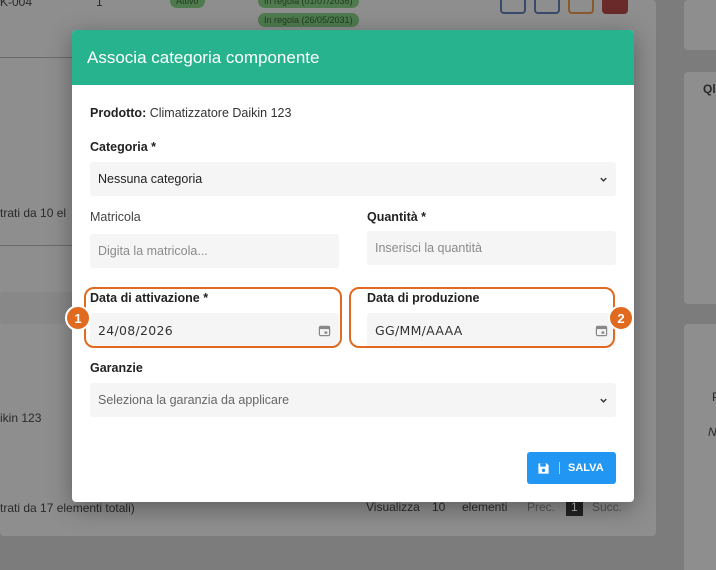 The image size is (716, 570). Describe the element at coordinates (615, 7) in the screenshot. I see `background-delete-button` at that location.